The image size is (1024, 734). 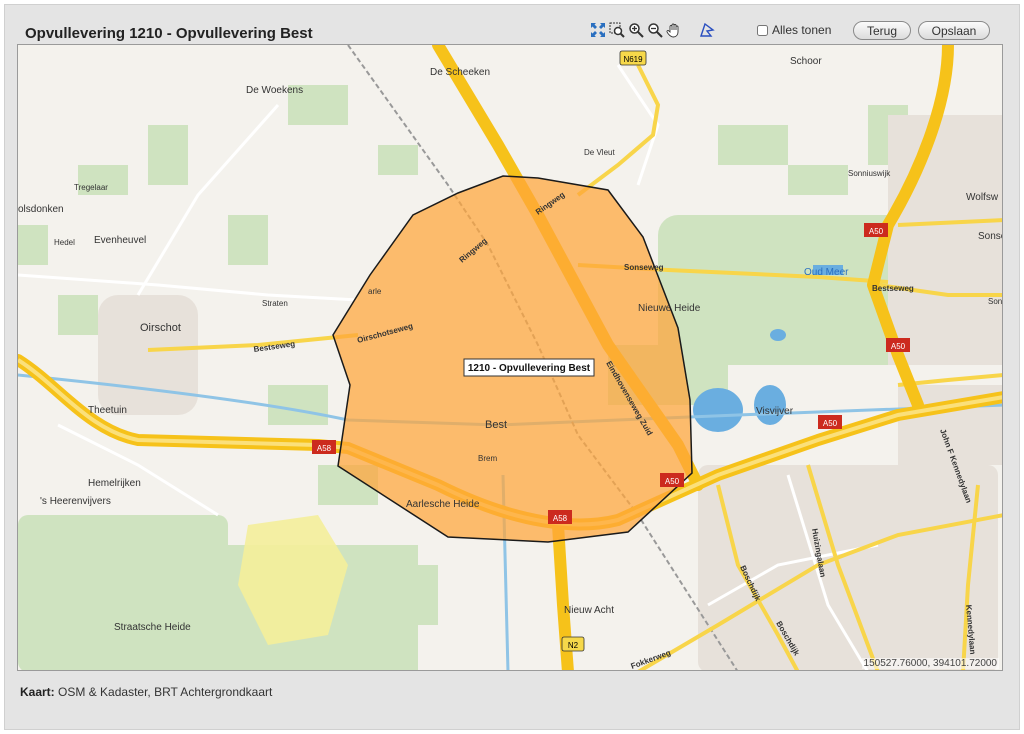 I want to click on place-label: Sons, so click(x=995, y=301).